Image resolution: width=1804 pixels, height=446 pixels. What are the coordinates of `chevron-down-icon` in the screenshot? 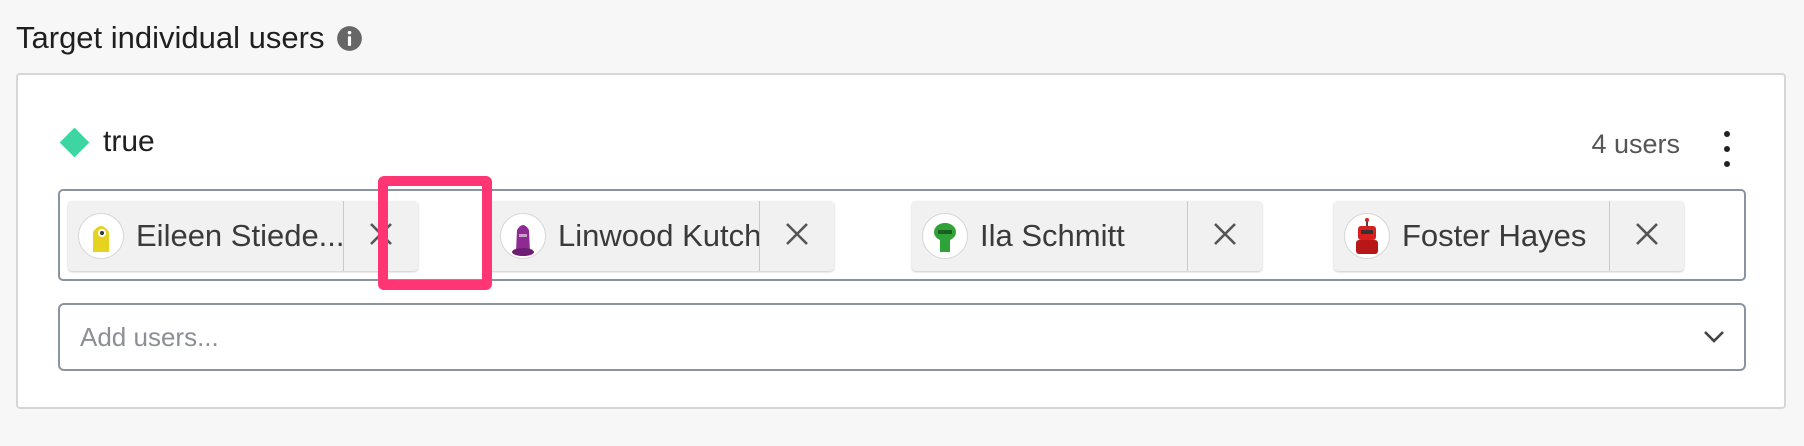 It's located at (1714, 337).